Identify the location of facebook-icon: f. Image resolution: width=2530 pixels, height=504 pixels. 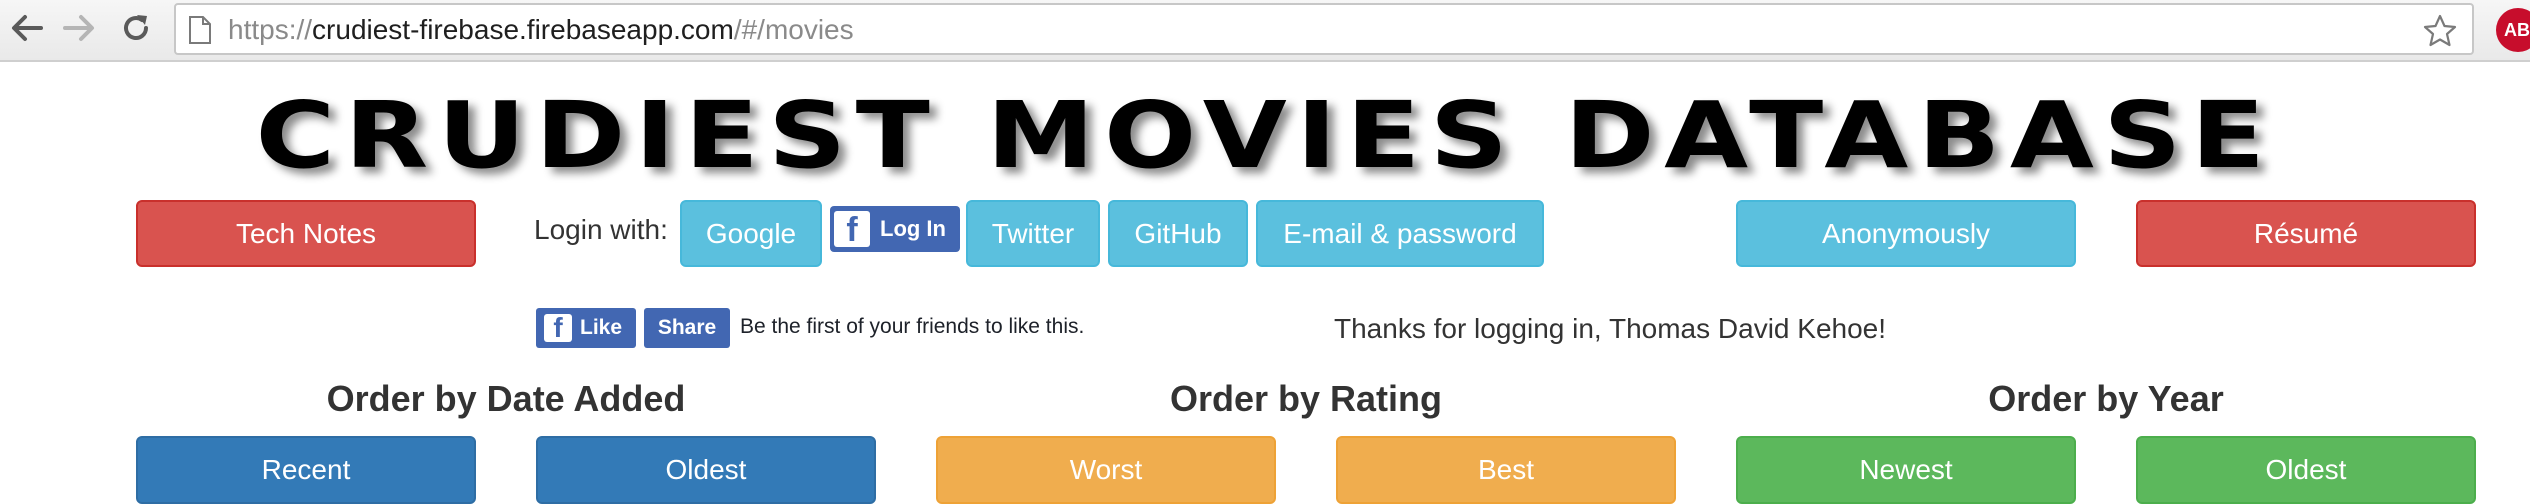
(852, 229).